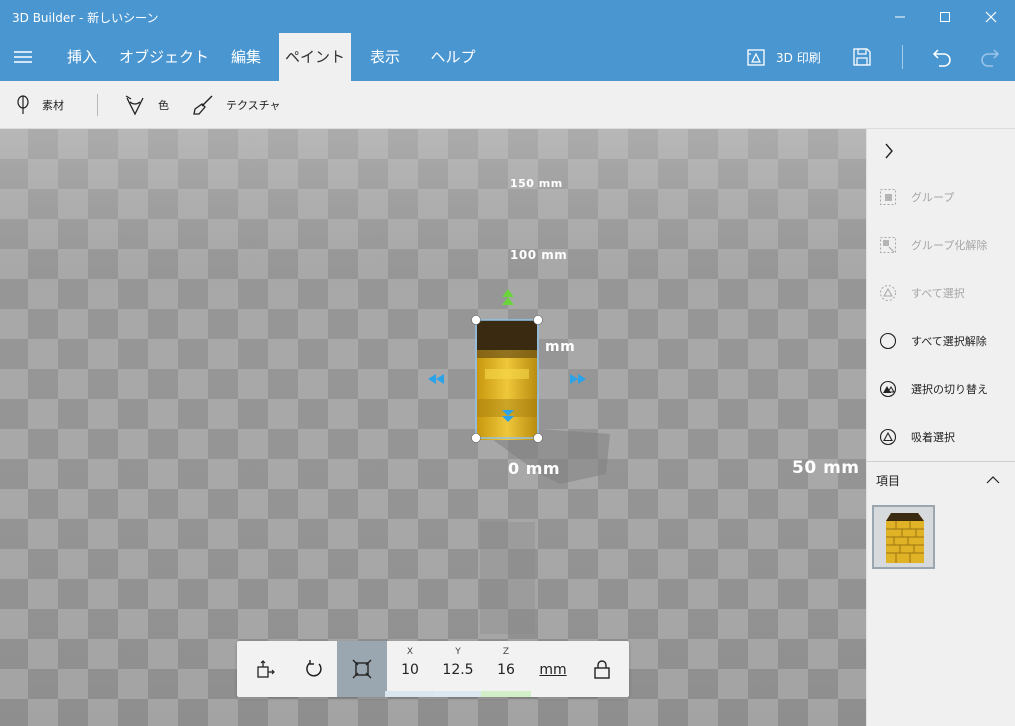 Image resolution: width=1015 pixels, height=726 pixels. Describe the element at coordinates (553, 670) in the screenshot. I see `unit-selector: mm` at that location.